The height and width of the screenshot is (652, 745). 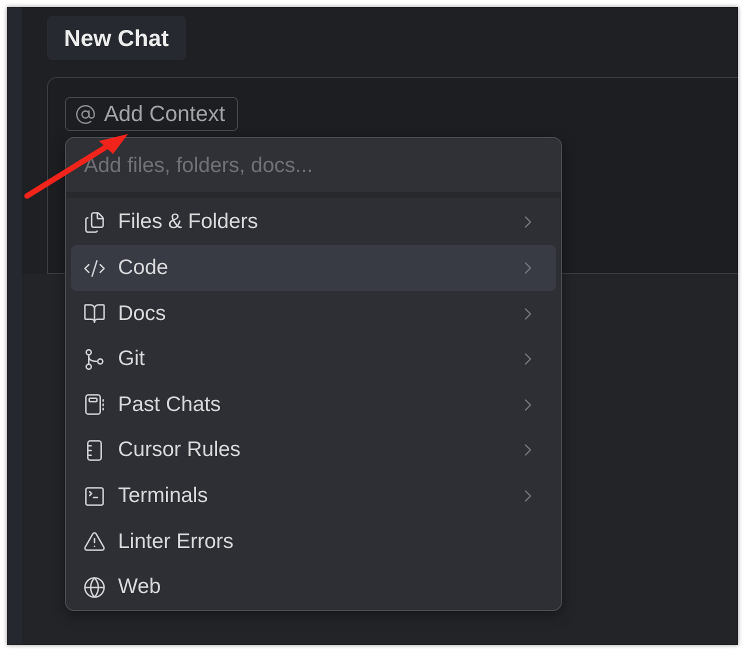 I want to click on menu-item-label: Terminals, so click(x=163, y=496).